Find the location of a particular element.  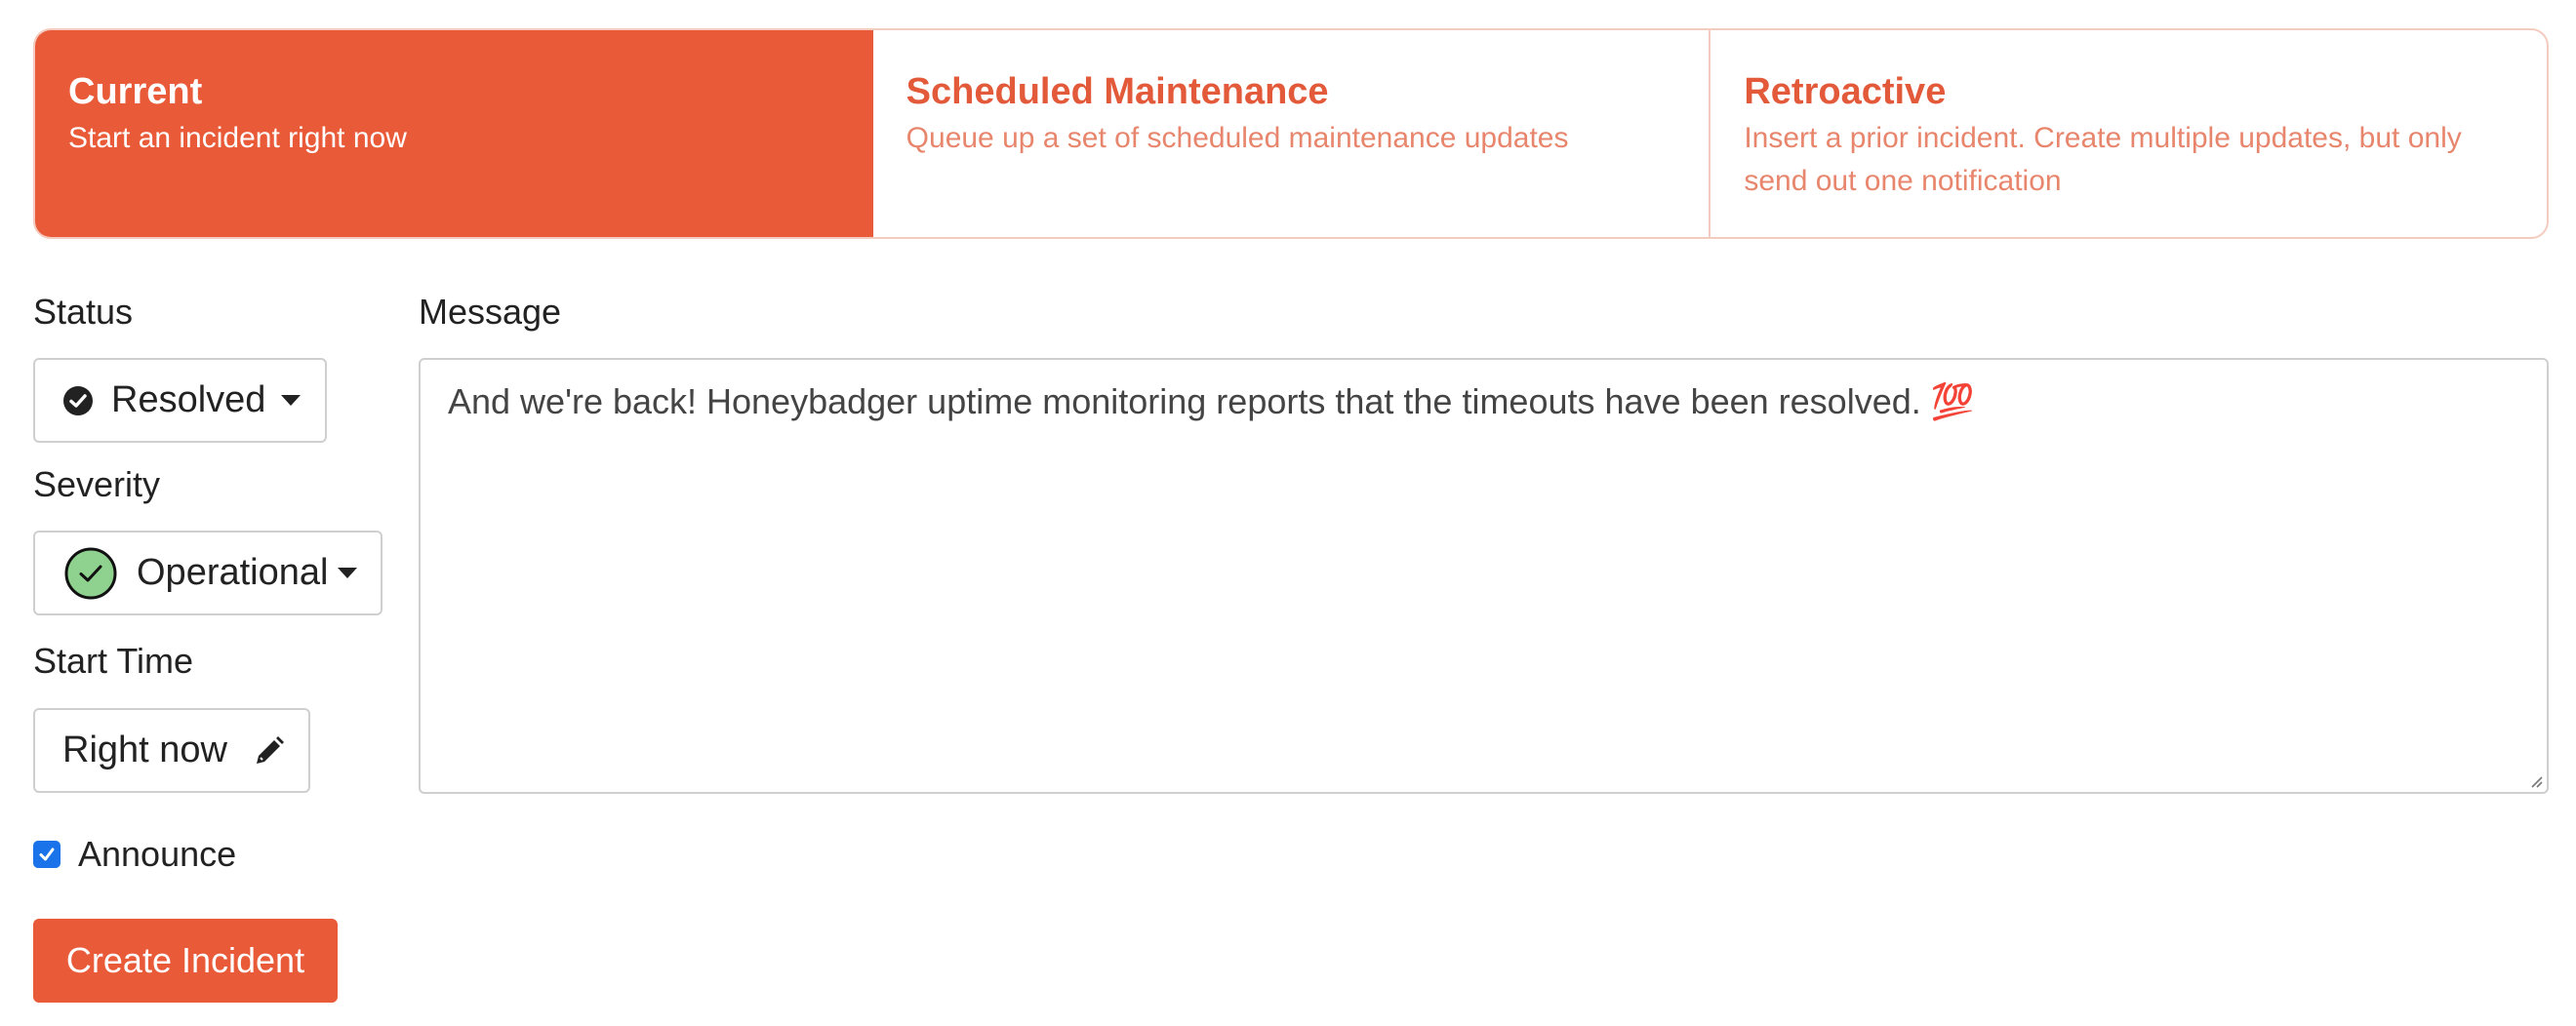

checkmark-icon is located at coordinates (47, 854).